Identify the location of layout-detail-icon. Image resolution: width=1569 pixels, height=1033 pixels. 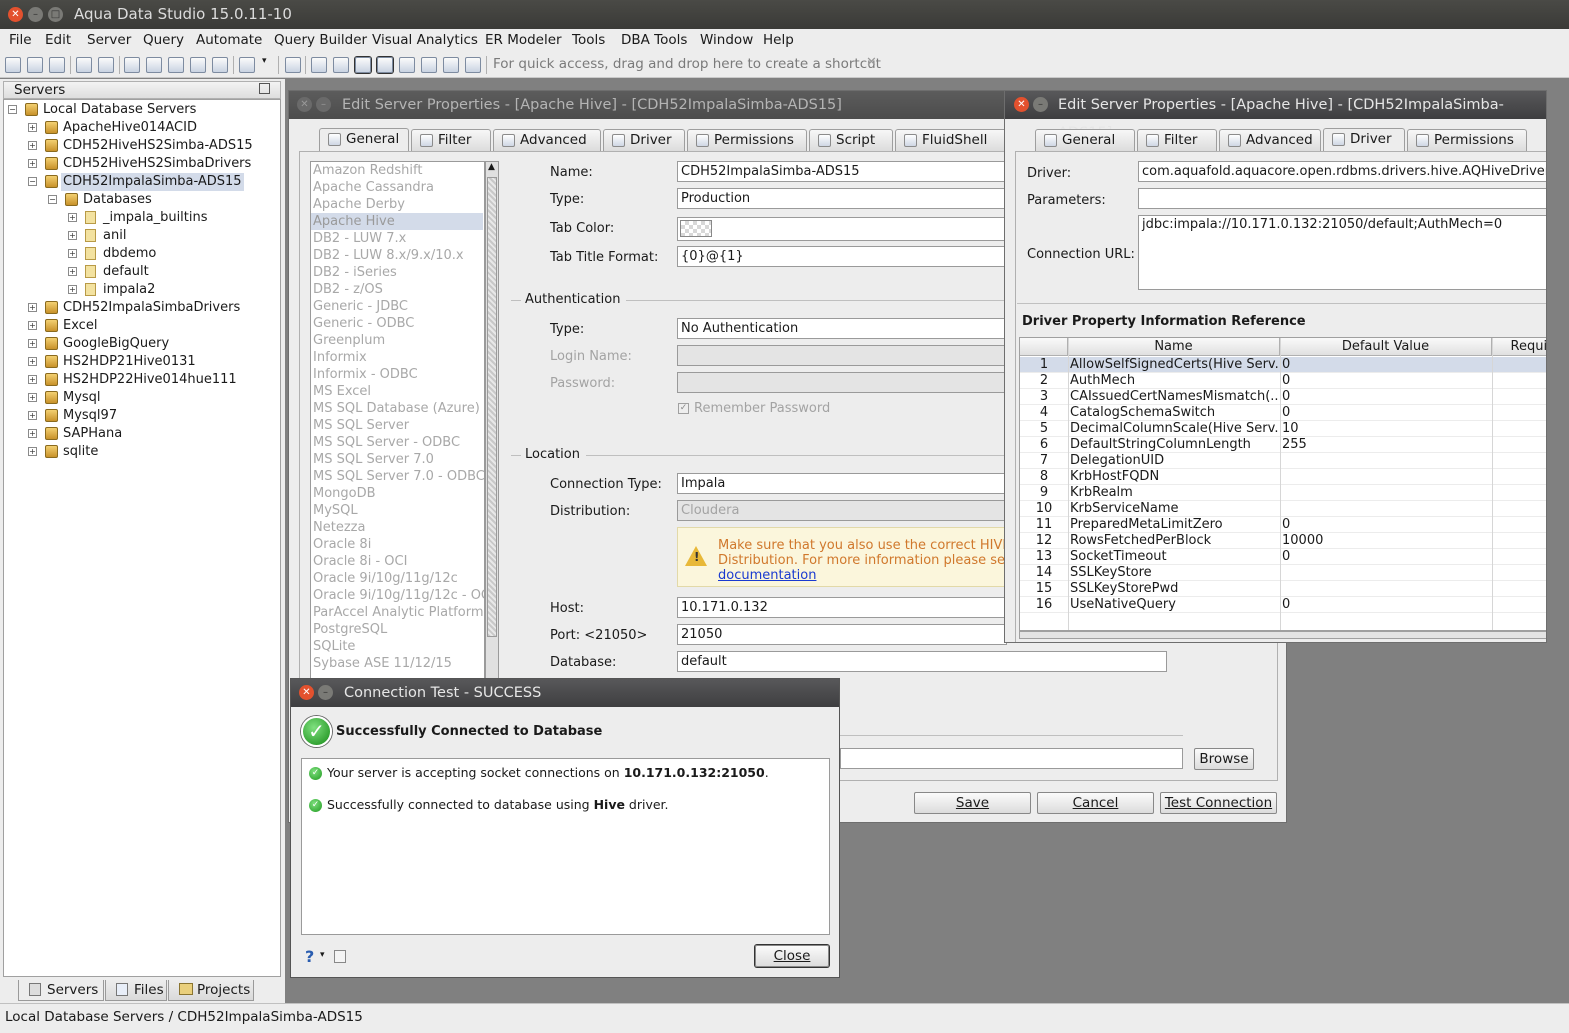
(451, 65).